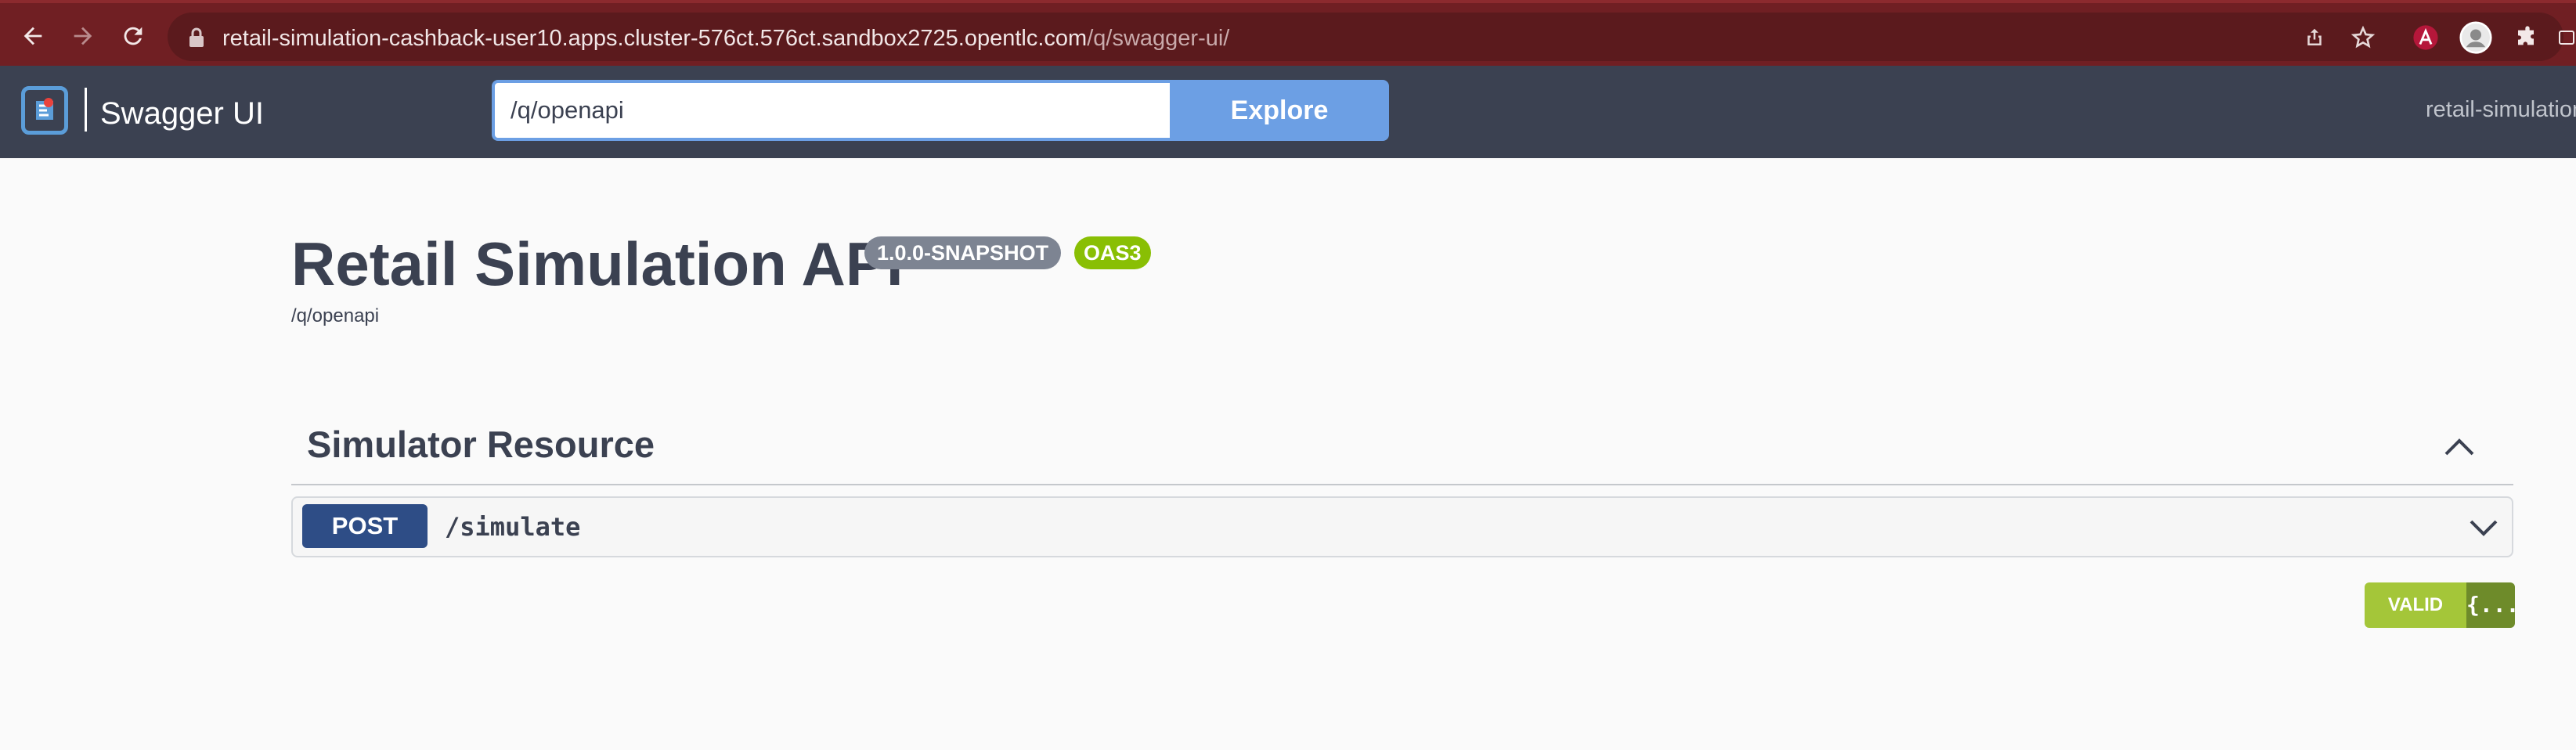  I want to click on puzzle-icon, so click(2527, 37).